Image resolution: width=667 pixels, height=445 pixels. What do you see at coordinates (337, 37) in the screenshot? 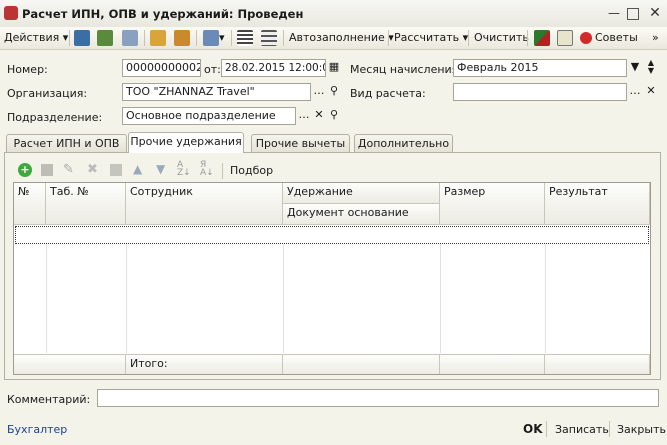
I see `autofill-label: Автозаполнение` at bounding box center [337, 37].